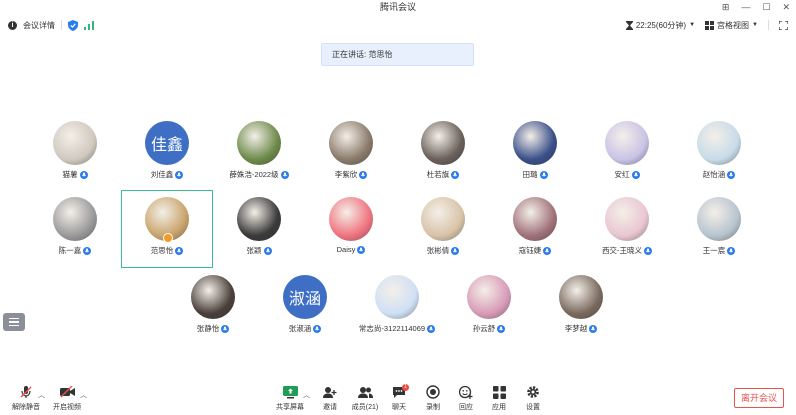 Image resolution: width=796 pixels, height=415 pixels. What do you see at coordinates (533, 396) in the screenshot?
I see `settings-button: 设置` at bounding box center [533, 396].